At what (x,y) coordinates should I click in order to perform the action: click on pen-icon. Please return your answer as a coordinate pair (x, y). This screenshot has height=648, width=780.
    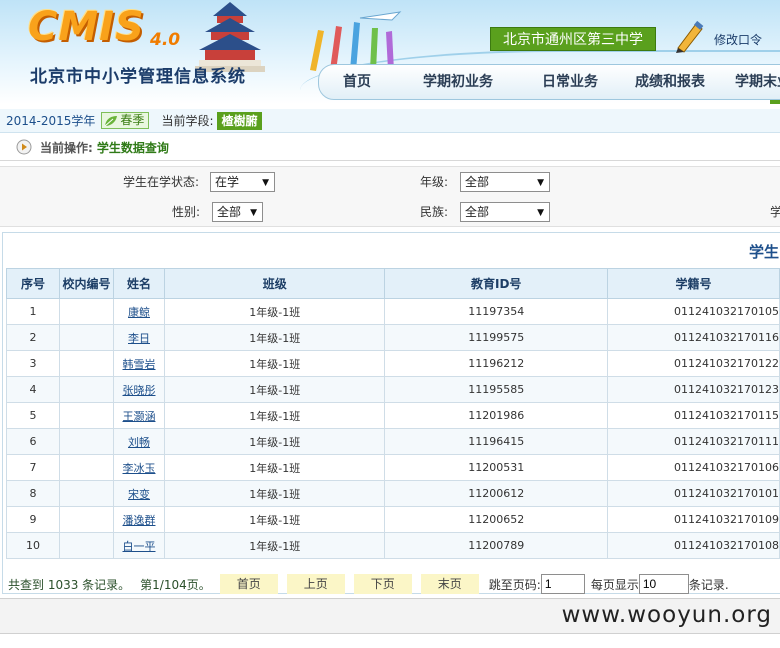
    Looking at the image, I should click on (689, 37).